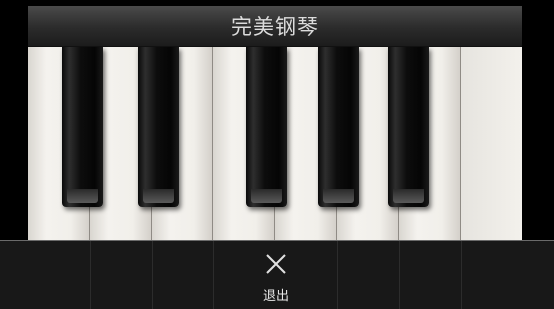  Describe the element at coordinates (276, 264) in the screenshot. I see `close-icon` at that location.